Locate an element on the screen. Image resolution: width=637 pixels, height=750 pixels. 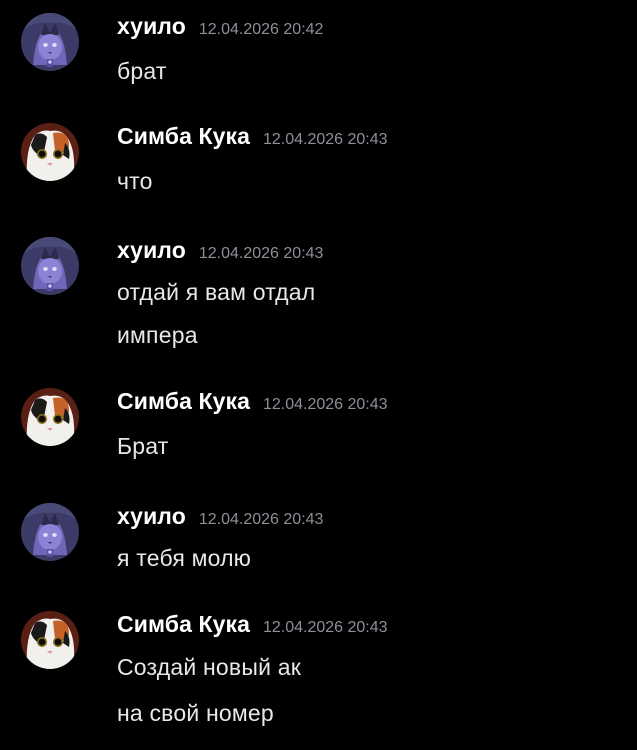
message-text: импера is located at coordinates (157, 335).